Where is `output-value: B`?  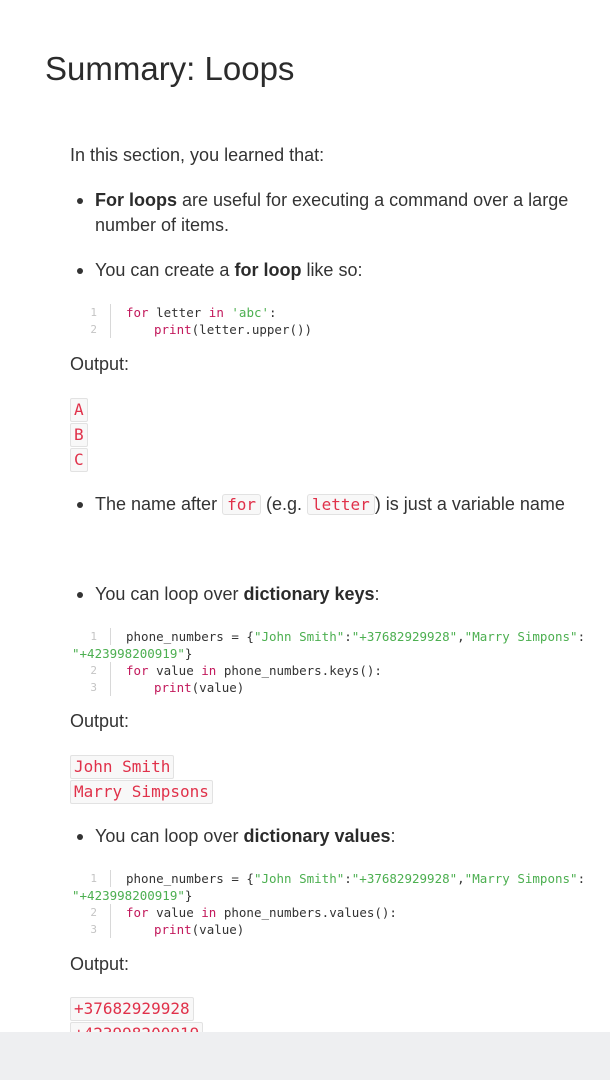
output-value: B is located at coordinates (79, 435).